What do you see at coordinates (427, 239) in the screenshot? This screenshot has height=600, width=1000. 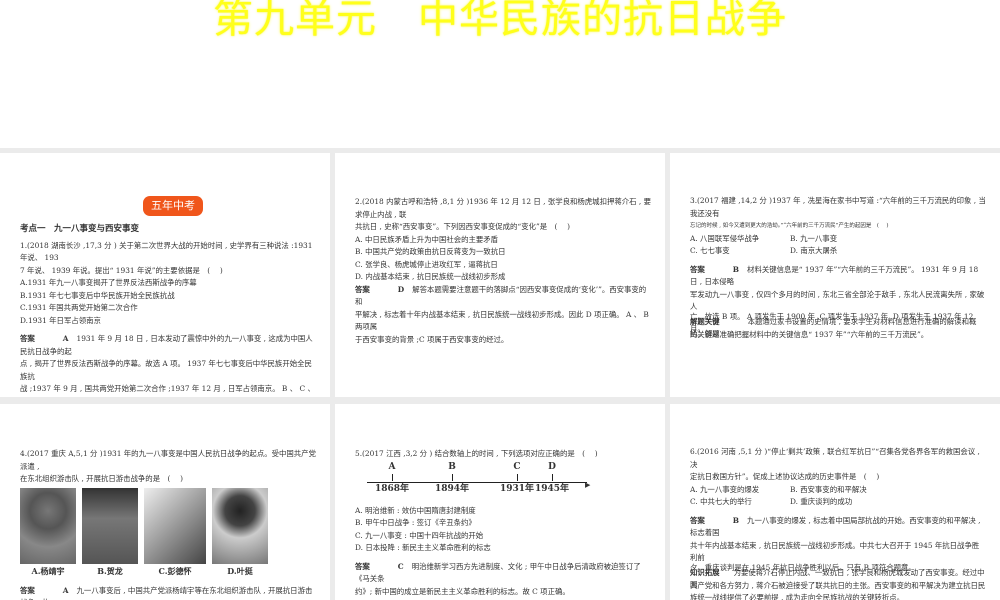 I see `option: A. 中日民族矛盾上升为中国社会的主要矛盾` at bounding box center [427, 239].